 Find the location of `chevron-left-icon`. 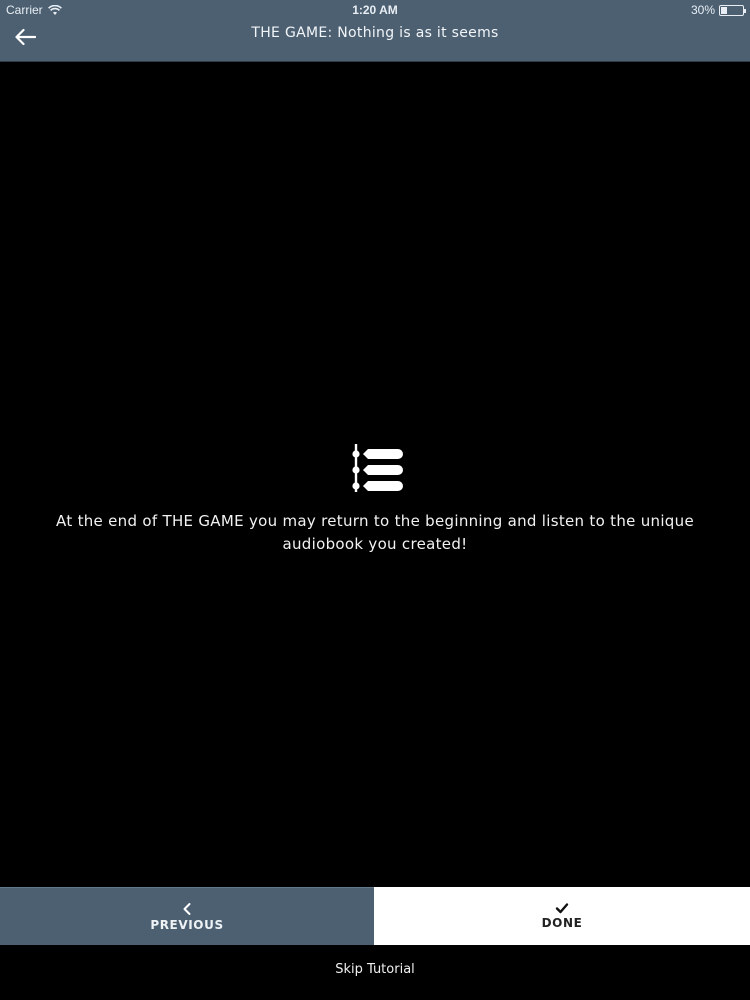

chevron-left-icon is located at coordinates (187, 908).